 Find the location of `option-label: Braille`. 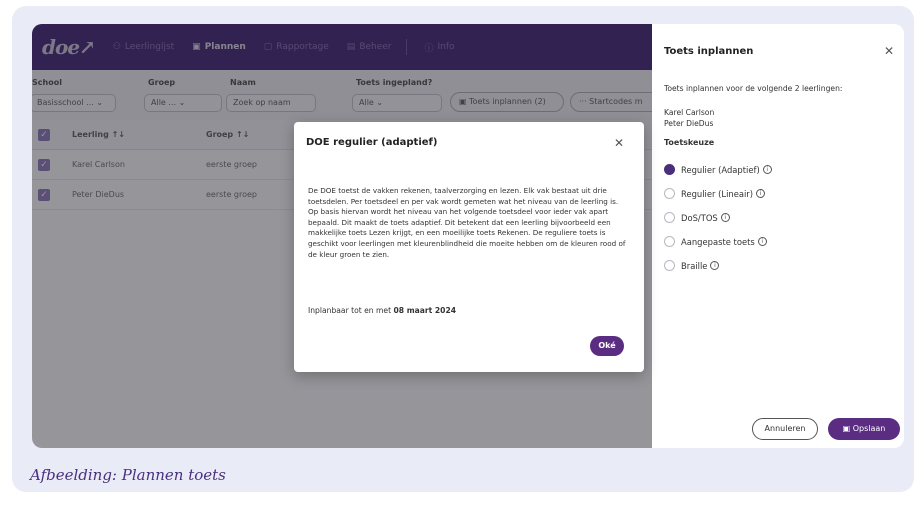

option-label: Braille is located at coordinates (694, 265).